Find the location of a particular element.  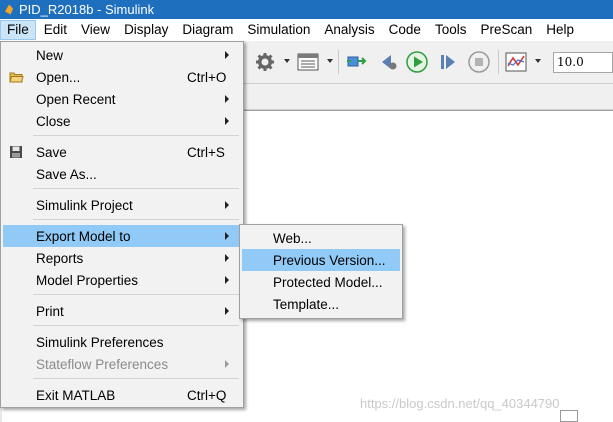

menu-tools: Tools is located at coordinates (451, 30).